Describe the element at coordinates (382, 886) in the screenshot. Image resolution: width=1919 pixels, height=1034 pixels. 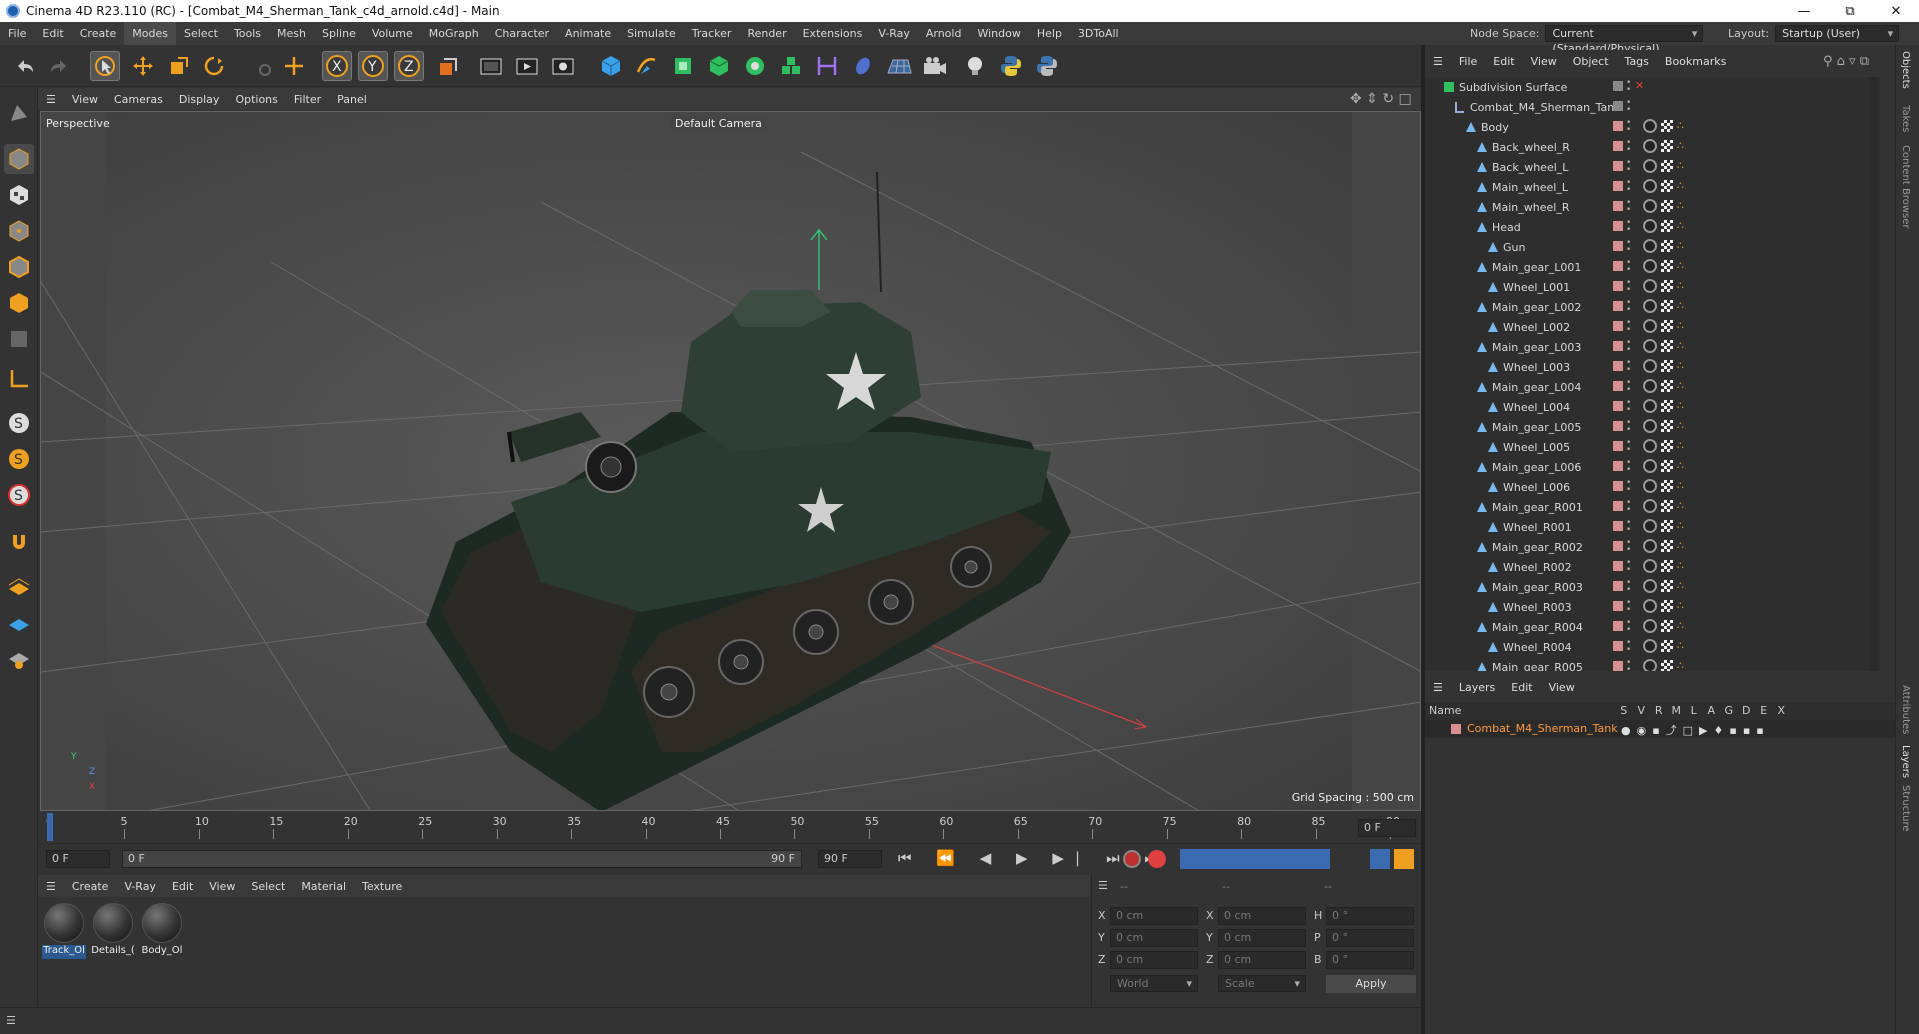
I see `mat-menu-texture: Texture` at that location.